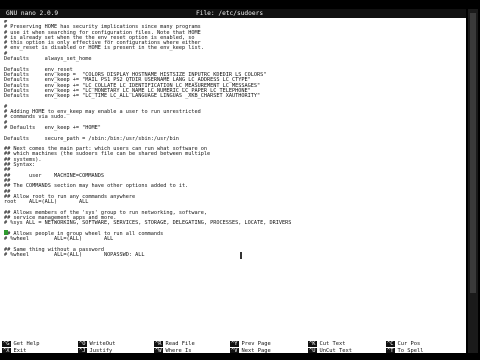 Image resolution: width=480 pixels, height=360 pixels. What do you see at coordinates (32, 13) in the screenshot?
I see `app-name: GNU nano 2.0.9` at bounding box center [32, 13].